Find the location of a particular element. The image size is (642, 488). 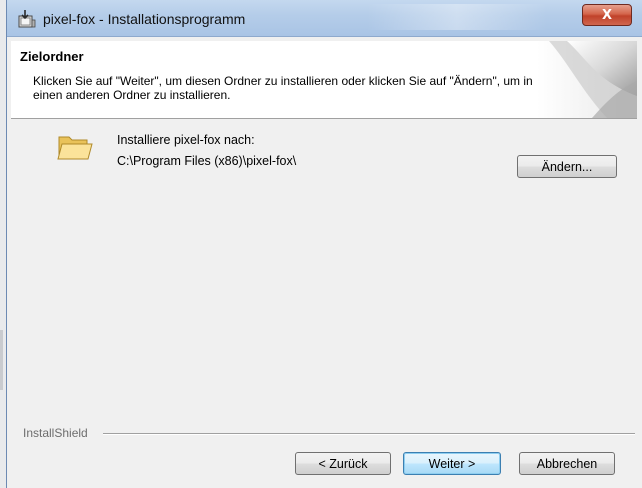

installshield-separator: InstallShield is located at coordinates (325, 433).